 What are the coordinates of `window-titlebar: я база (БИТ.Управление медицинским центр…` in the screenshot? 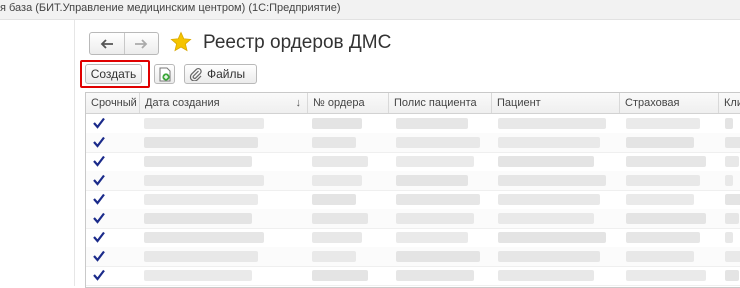 It's located at (370, 10).